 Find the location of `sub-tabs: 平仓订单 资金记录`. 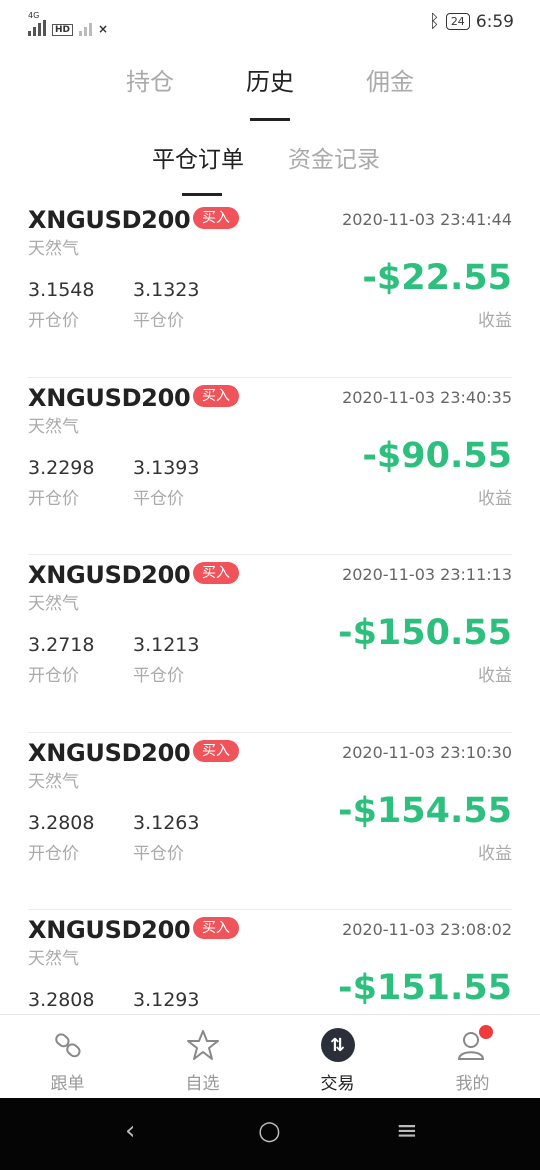

sub-tabs: 平仓订单 资金记录 is located at coordinates (270, 170).